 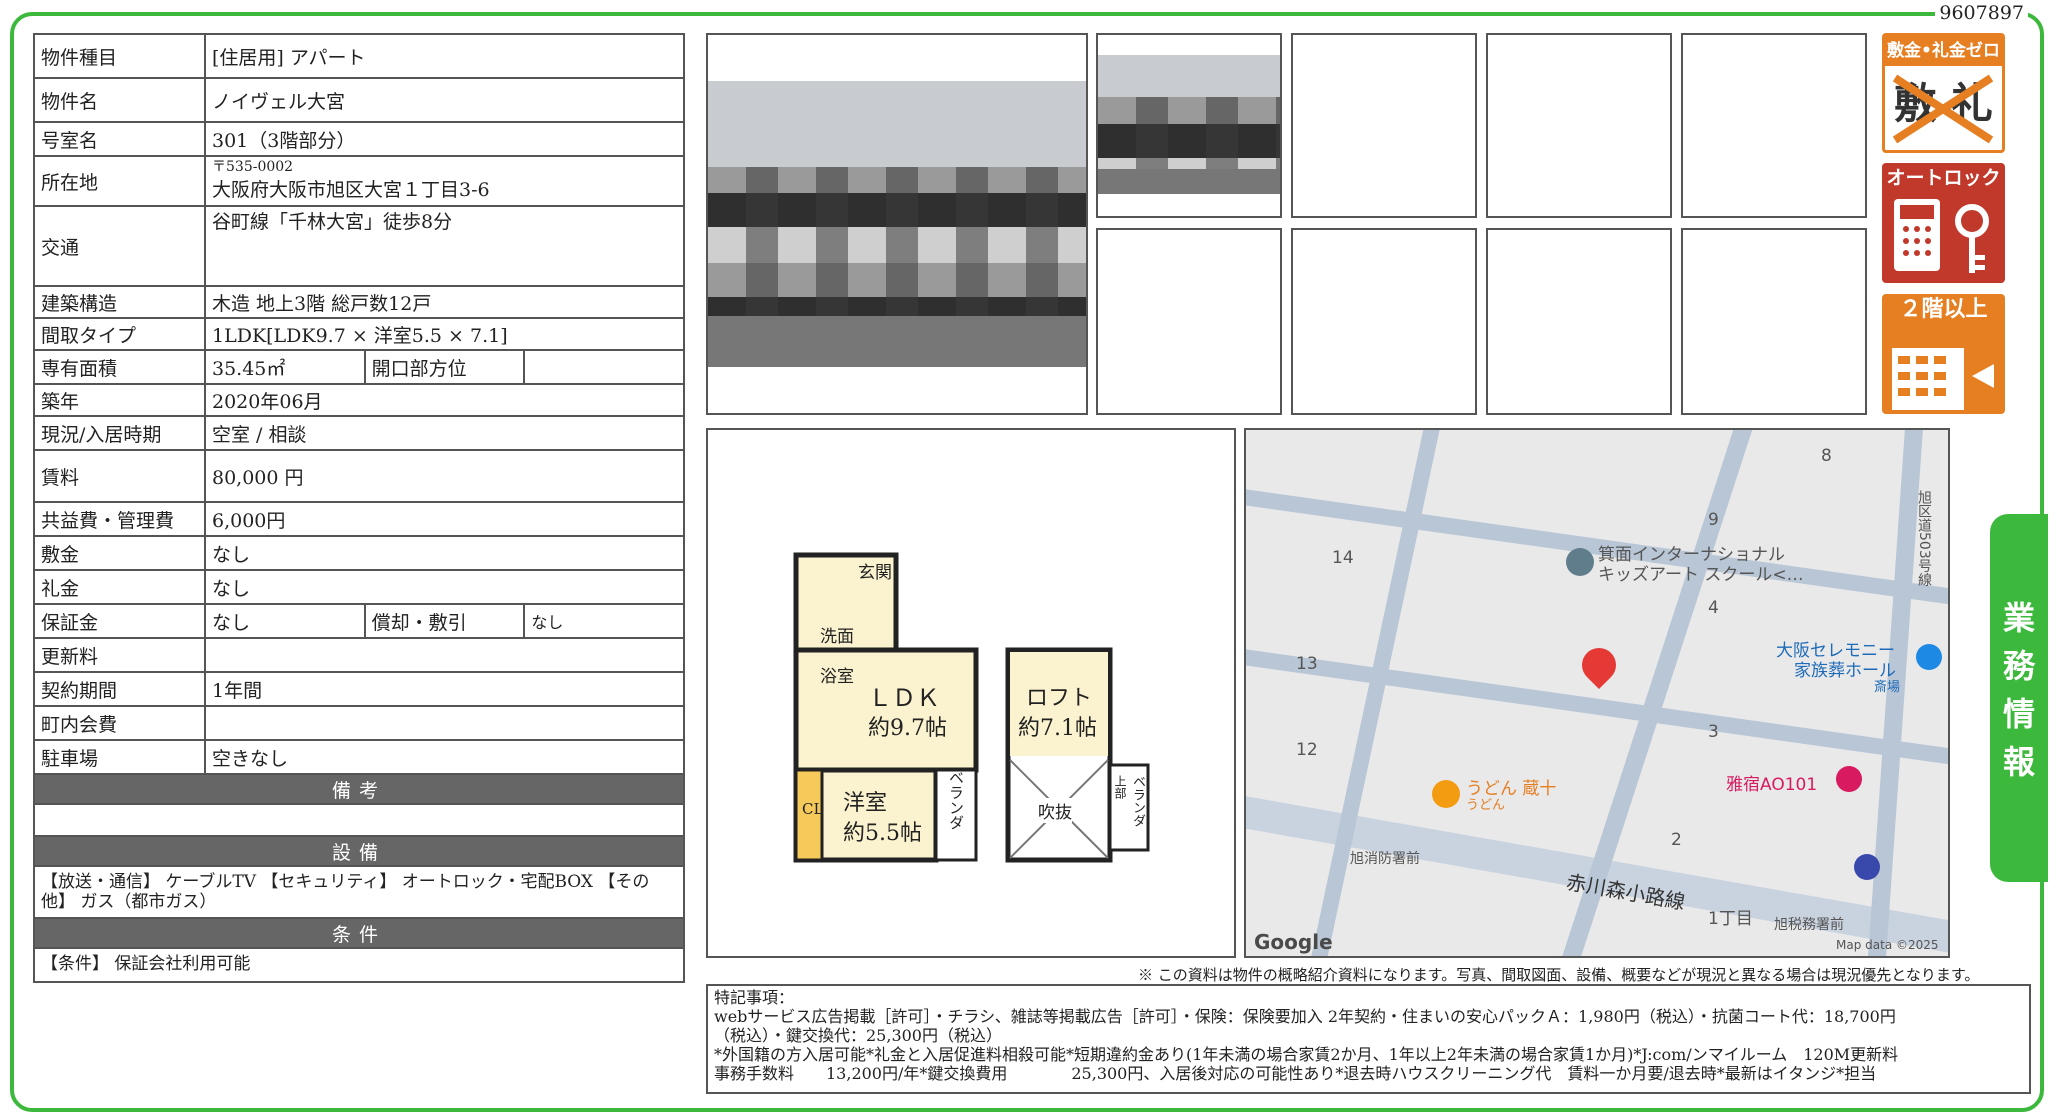 What do you see at coordinates (1943, 51) in the screenshot?
I see `zero-deposit-title: 敷金•礼金ゼロ` at bounding box center [1943, 51].